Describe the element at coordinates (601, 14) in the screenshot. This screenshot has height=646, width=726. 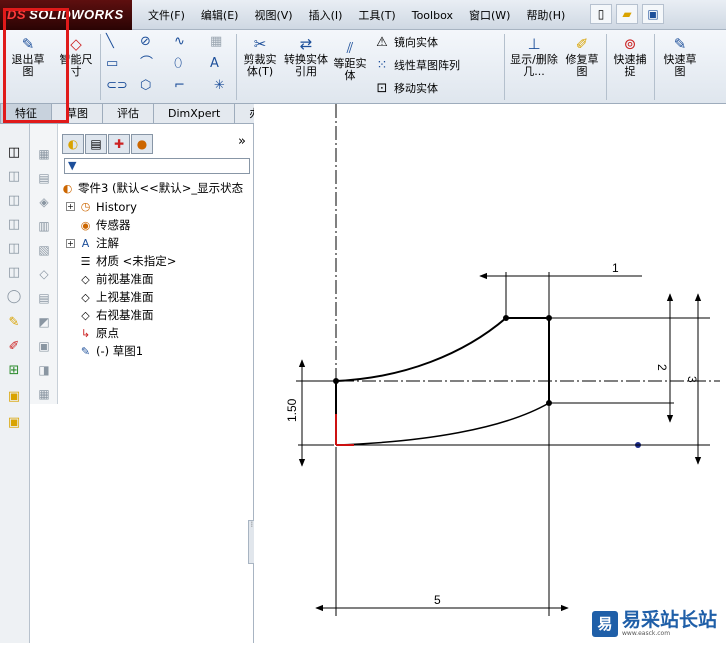
I see `new-document-icon: ▯` at that location.